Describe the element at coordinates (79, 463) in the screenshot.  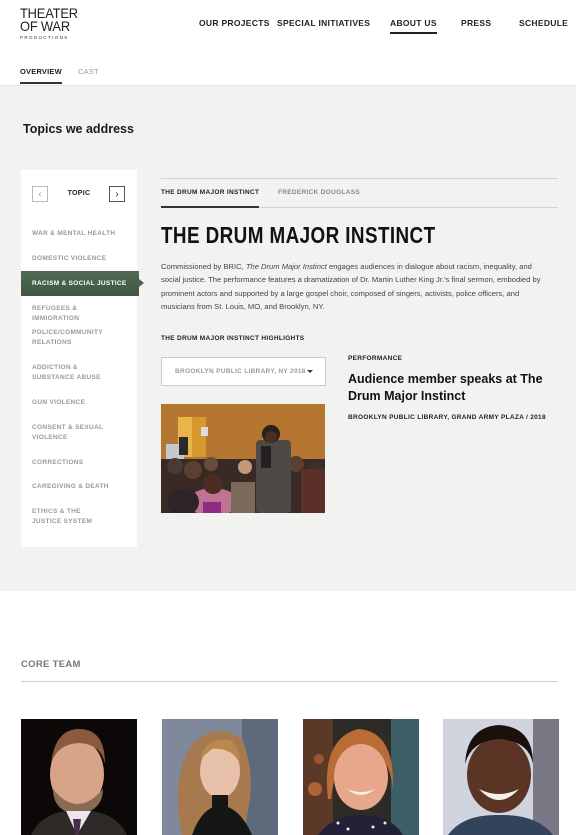
I see `topic-corrections: CORRECTIONS` at that location.